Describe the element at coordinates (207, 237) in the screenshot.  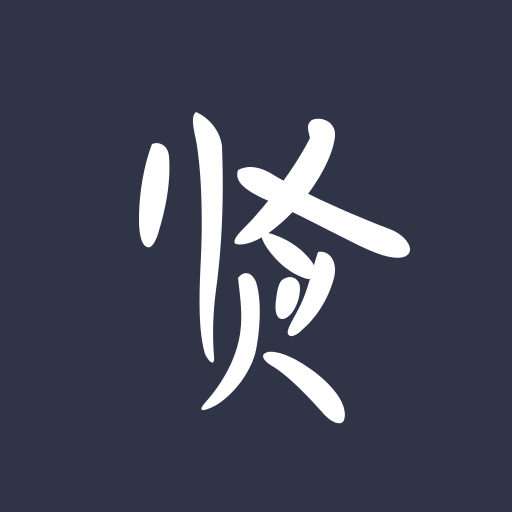
I see `glyph-main-vertical` at that location.